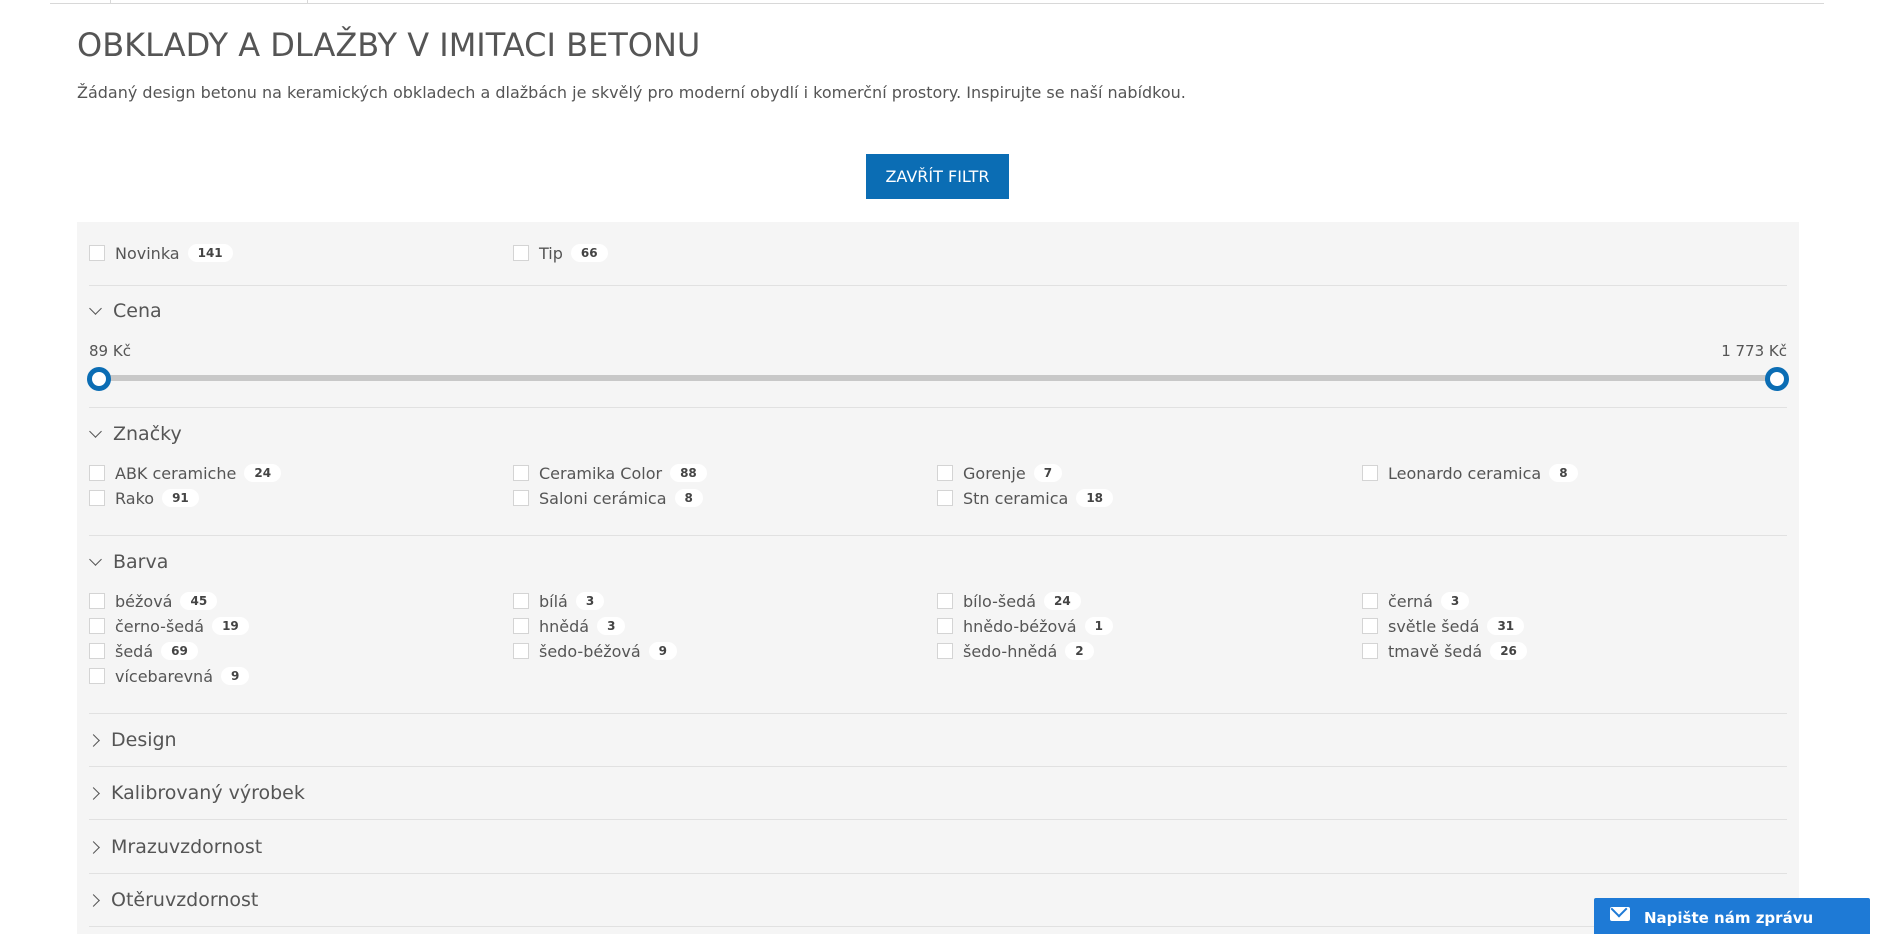  I want to click on color-option: tmavě šedá 26, so click(1444, 651).